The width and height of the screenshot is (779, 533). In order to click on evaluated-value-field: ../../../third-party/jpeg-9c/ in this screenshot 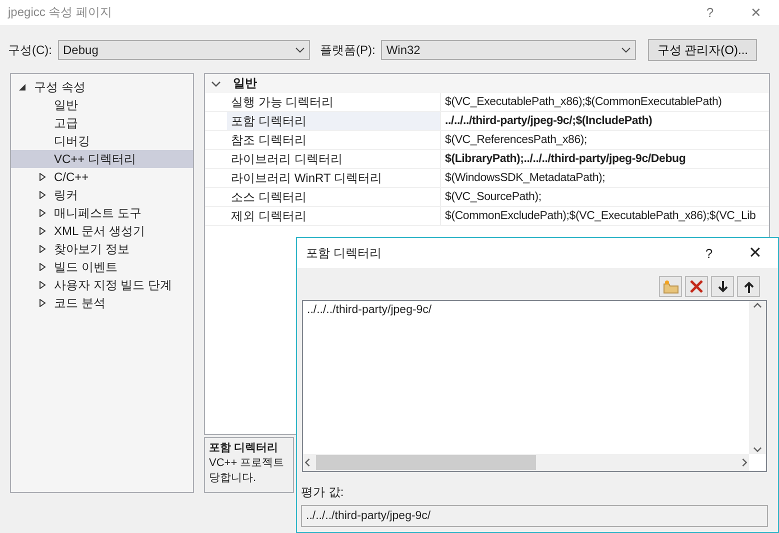, I will do `click(534, 516)`.